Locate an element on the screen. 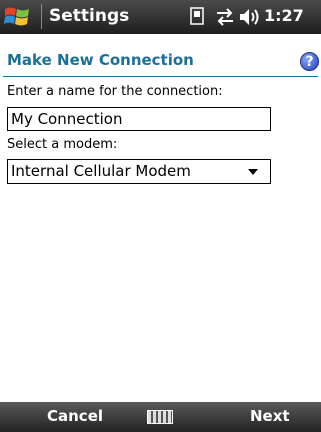 The height and width of the screenshot is (432, 321). page-title: Make New Connection is located at coordinates (100, 60).